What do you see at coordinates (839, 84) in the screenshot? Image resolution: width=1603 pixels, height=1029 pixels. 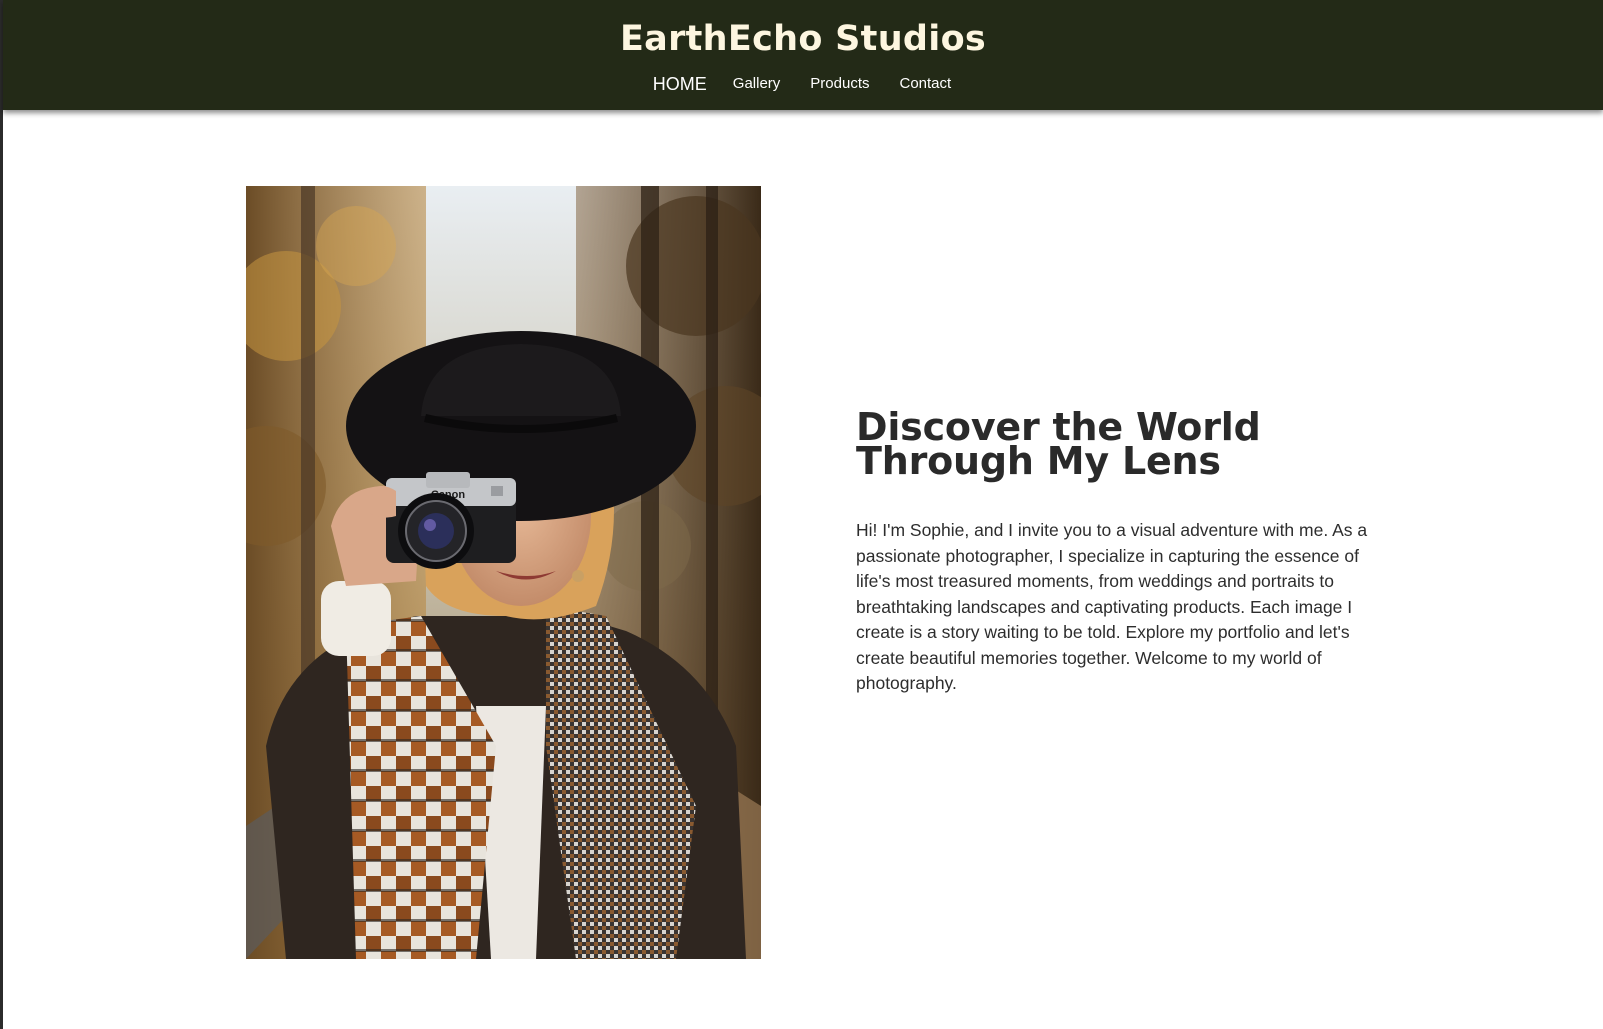 I see `nav-products: Products` at bounding box center [839, 84].